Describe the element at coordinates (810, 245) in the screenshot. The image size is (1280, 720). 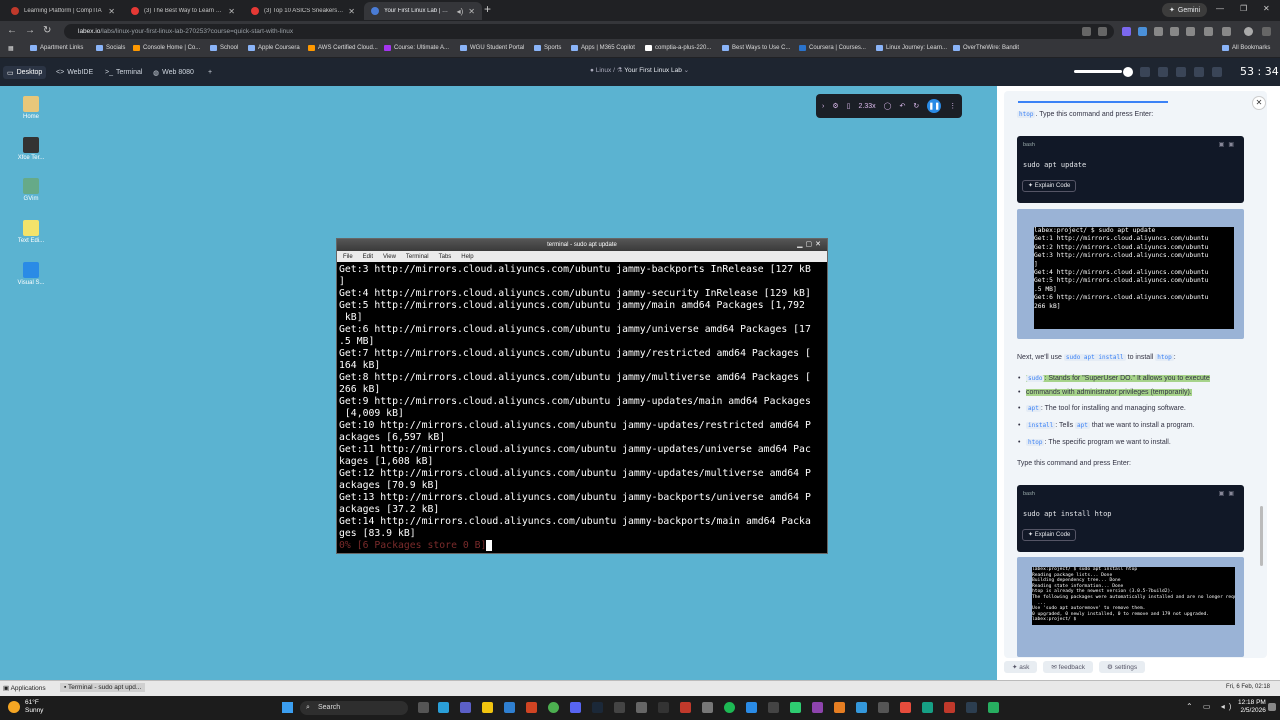
I see `window-buttons: ▁▢✕` at that location.